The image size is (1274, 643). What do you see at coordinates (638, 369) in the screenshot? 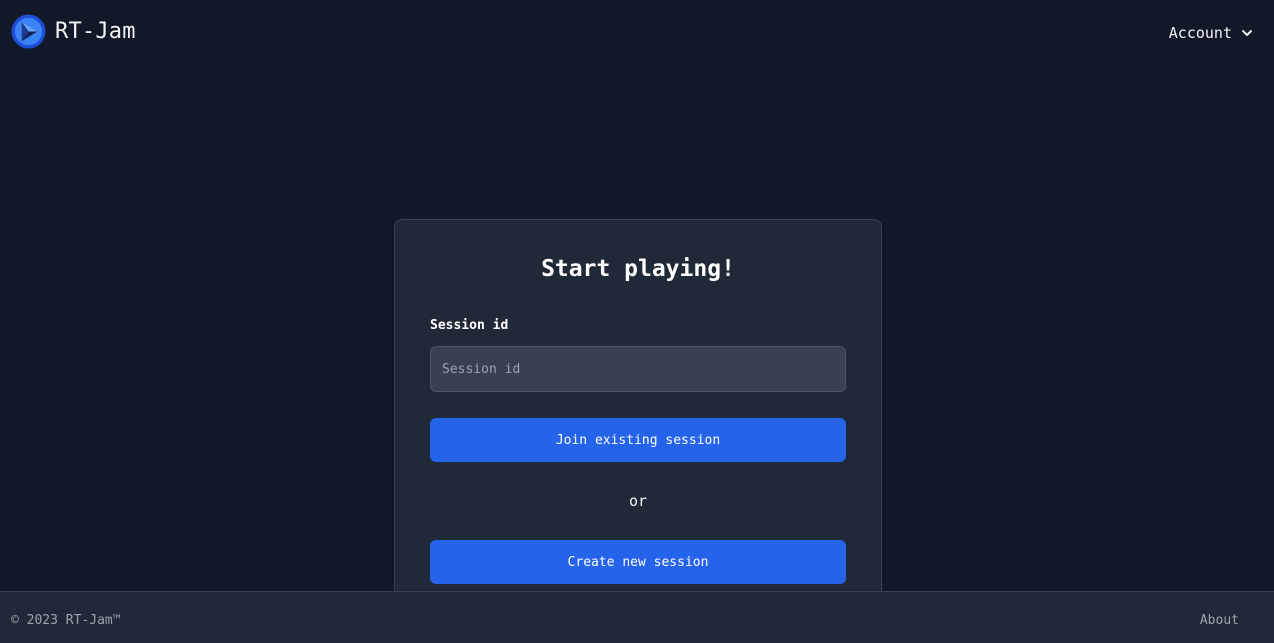
I see `session-id-input` at bounding box center [638, 369].